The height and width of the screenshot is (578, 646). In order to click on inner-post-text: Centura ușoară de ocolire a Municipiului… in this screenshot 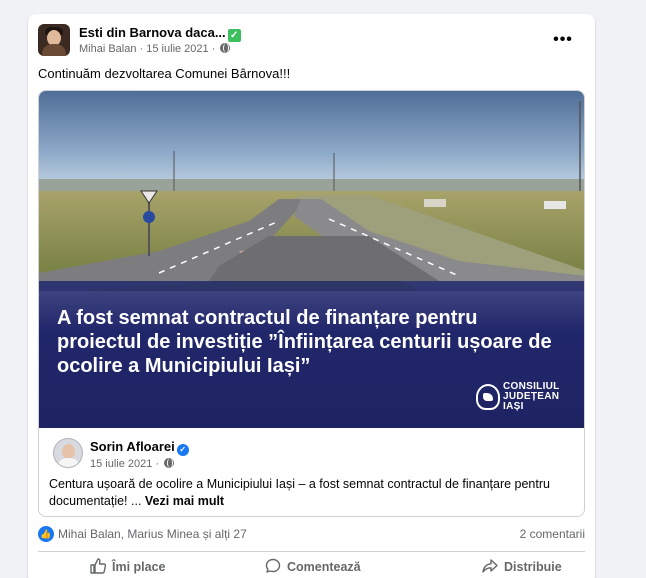, I will do `click(309, 493)`.